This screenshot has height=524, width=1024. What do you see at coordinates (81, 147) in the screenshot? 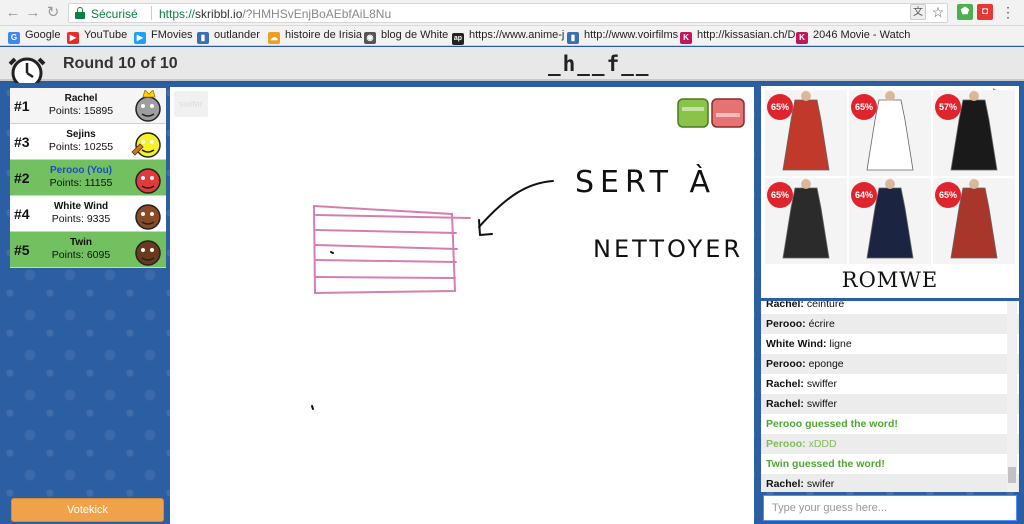
I see `player-points: Points: 10255` at bounding box center [81, 147].